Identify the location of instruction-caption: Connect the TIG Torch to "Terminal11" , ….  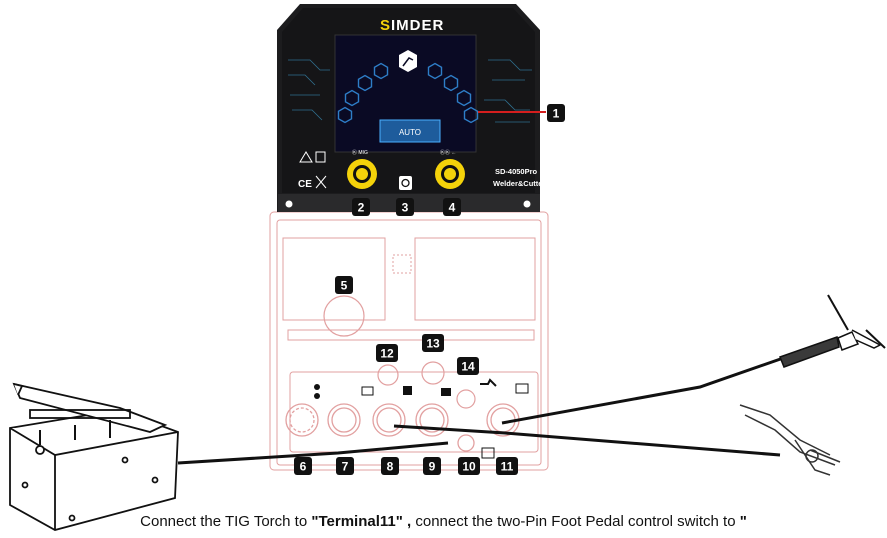
(443, 521).